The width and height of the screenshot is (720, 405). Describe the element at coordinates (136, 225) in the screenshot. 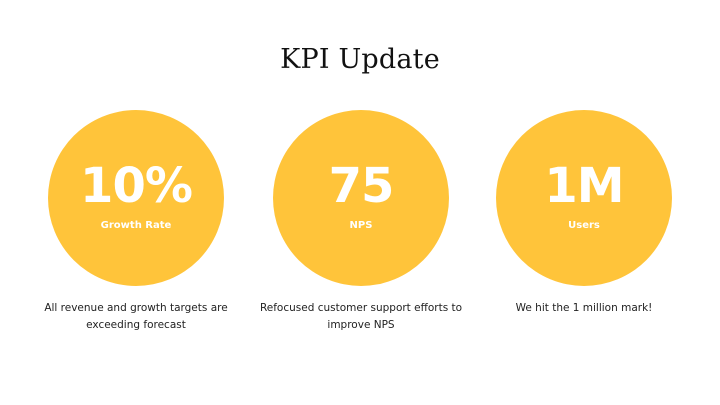

I see `kpi-label: Growth Rate` at that location.